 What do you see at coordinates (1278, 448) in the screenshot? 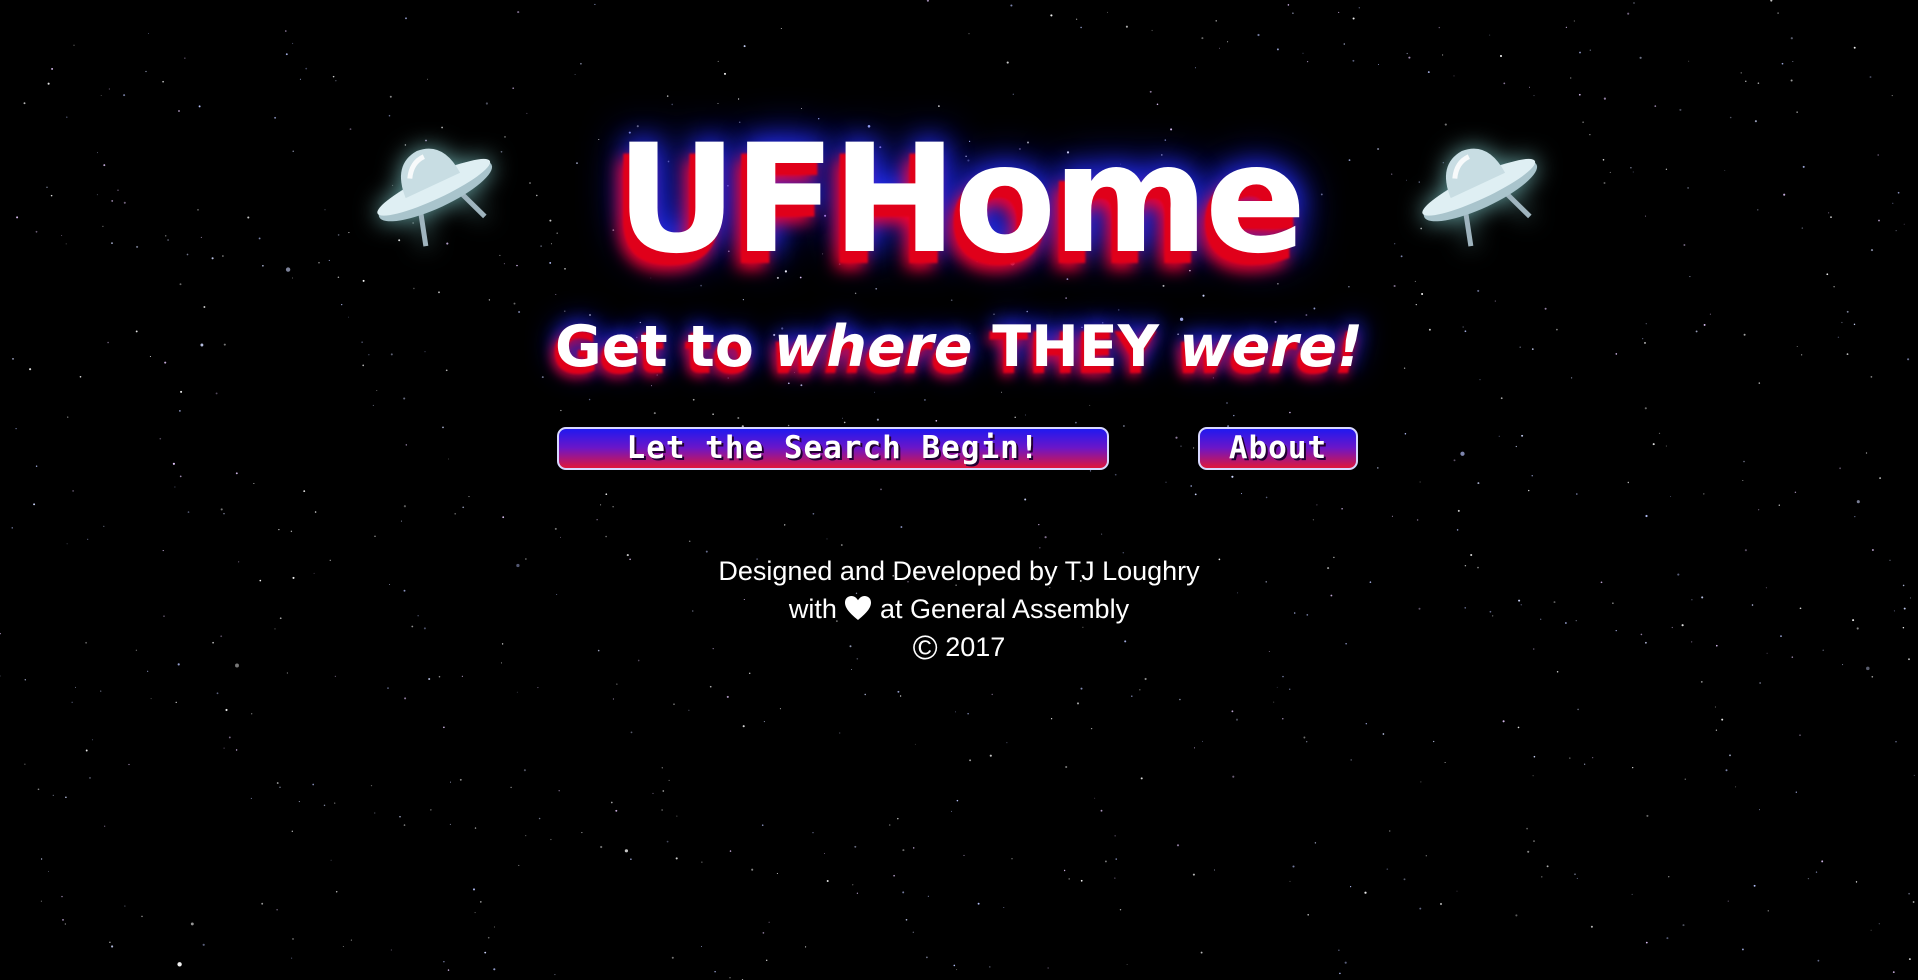
I see `about-button: About` at bounding box center [1278, 448].